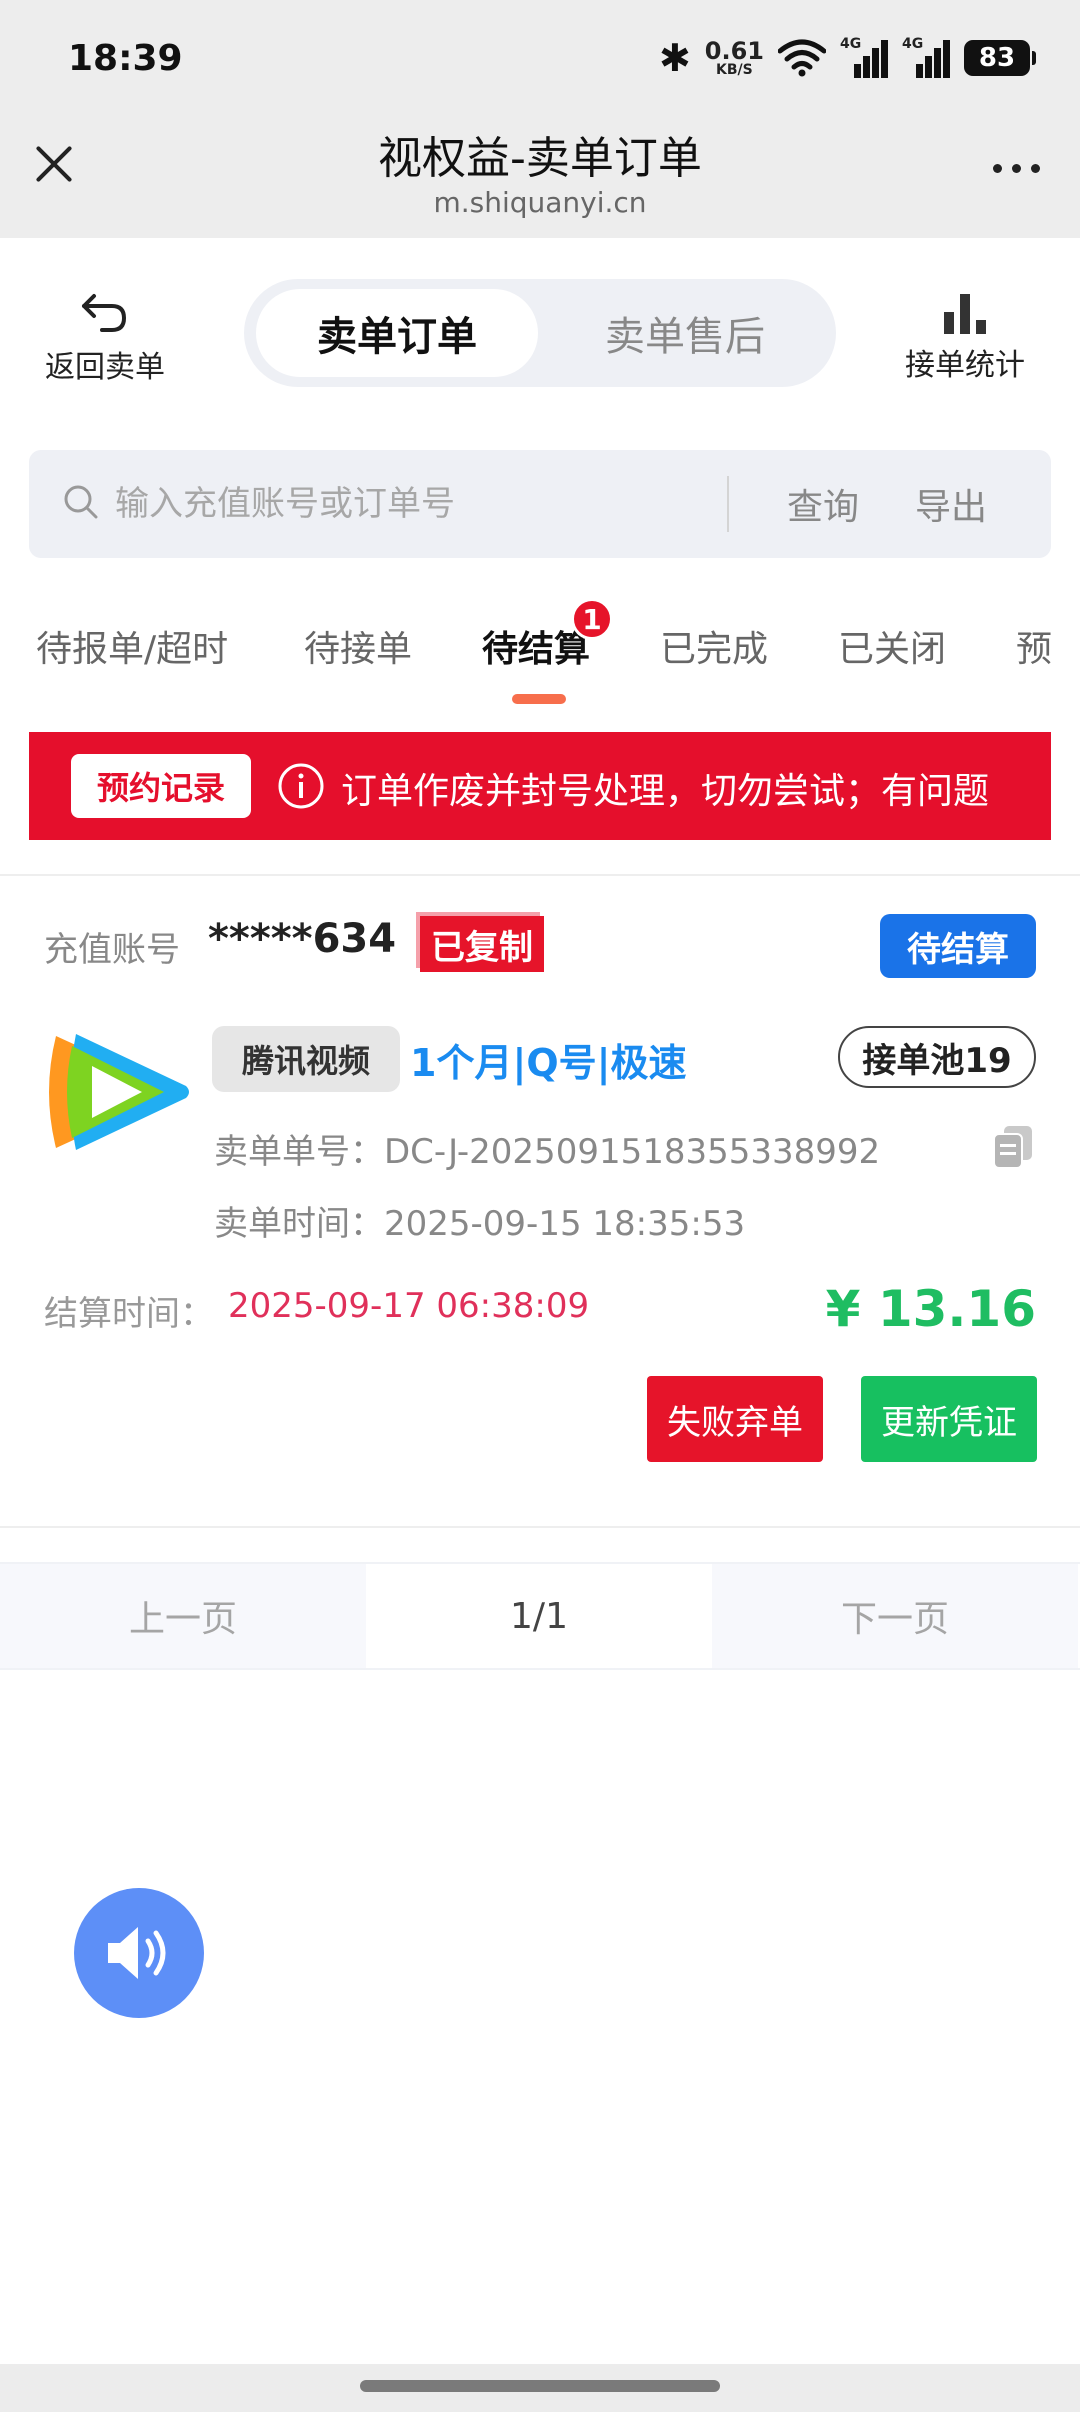 The image size is (1080, 2412). Describe the element at coordinates (892, 646) in the screenshot. I see `tab-closed: 已关闭` at that location.